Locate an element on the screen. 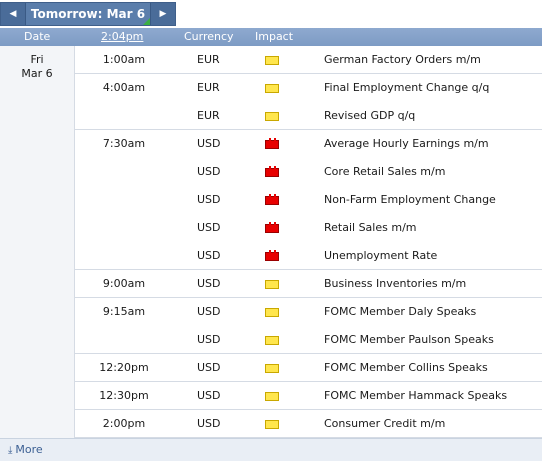  day-navigator: ◀ Tomorrow: Mar 6 ▶ is located at coordinates (88, 14).